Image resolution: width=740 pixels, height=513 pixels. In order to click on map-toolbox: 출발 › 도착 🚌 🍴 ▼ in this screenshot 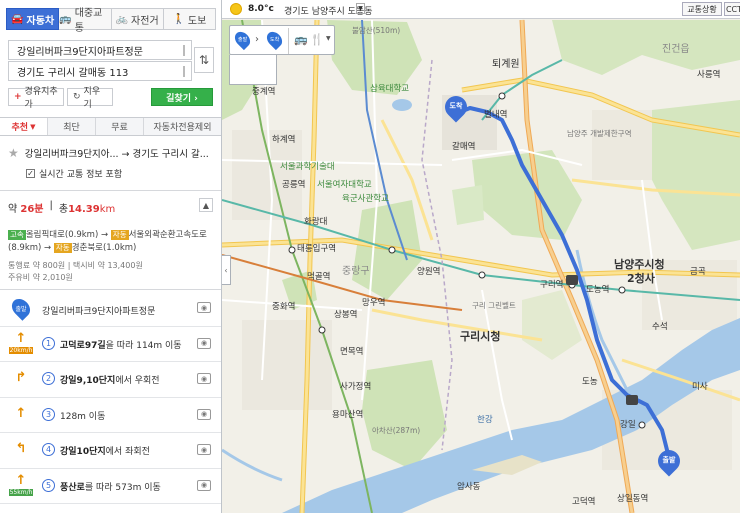, I will do `click(282, 40)`.